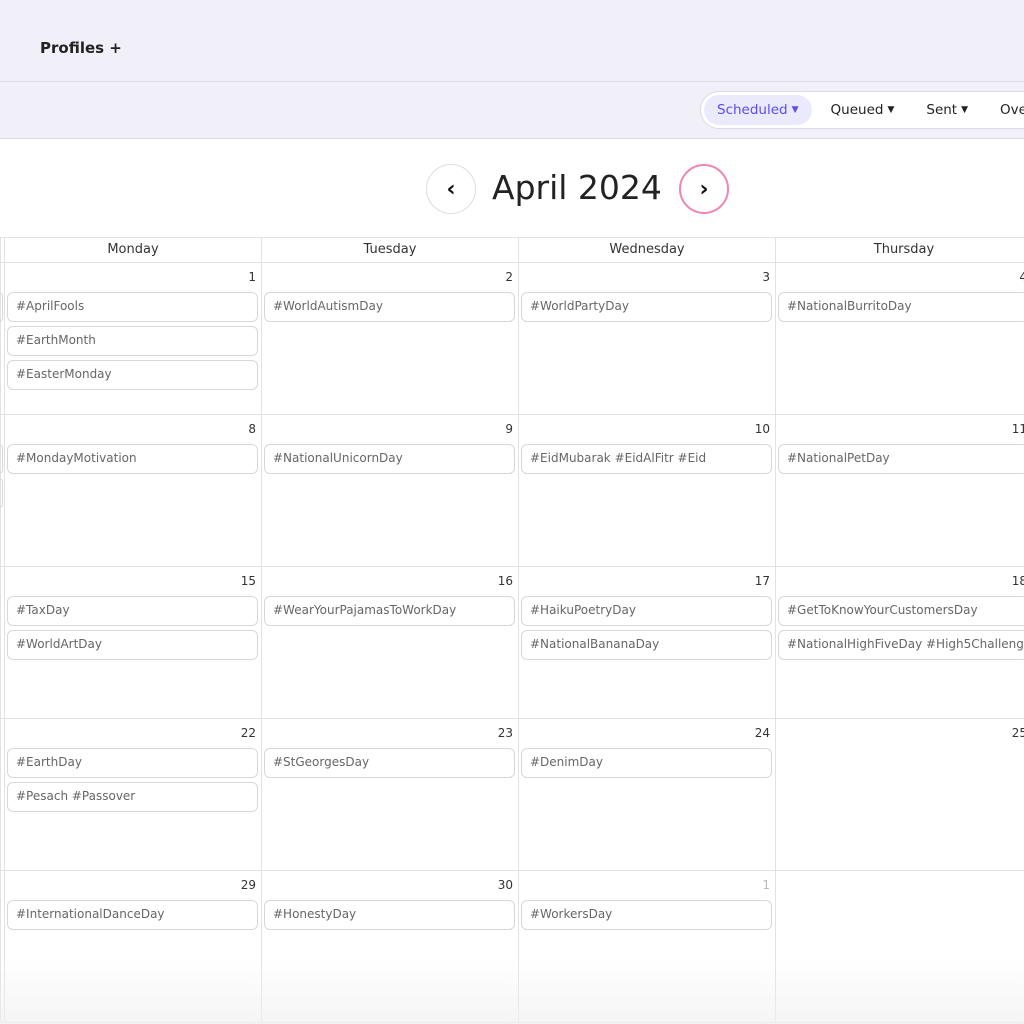 The height and width of the screenshot is (1024, 1024). Describe the element at coordinates (1021, 277) in the screenshot. I see `day-number: 4` at that location.